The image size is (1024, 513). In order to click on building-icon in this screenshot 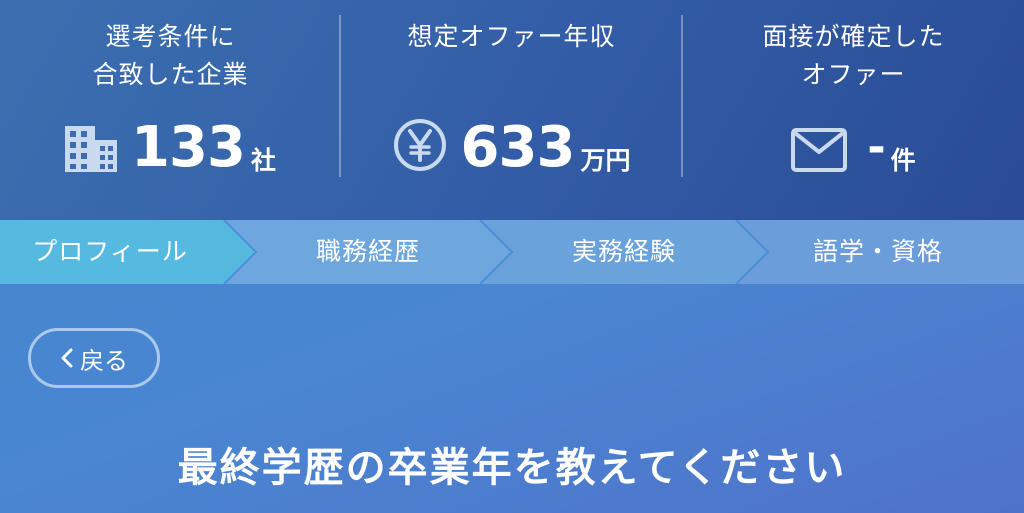, I will do `click(91, 149)`.